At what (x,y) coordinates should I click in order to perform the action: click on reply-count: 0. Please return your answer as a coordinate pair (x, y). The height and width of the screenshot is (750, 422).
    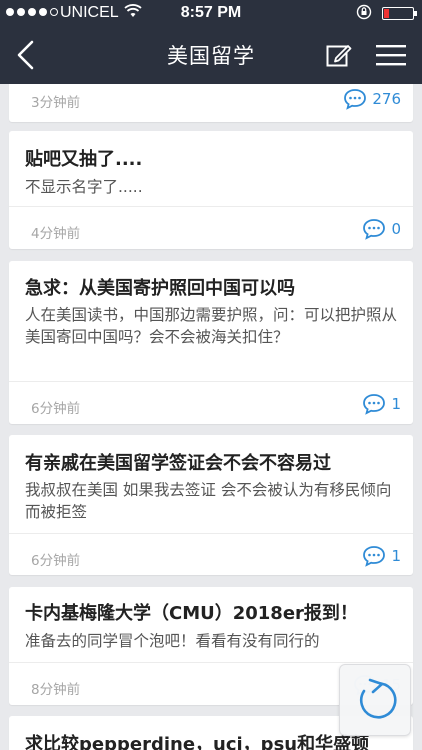
    Looking at the image, I should click on (381, 229).